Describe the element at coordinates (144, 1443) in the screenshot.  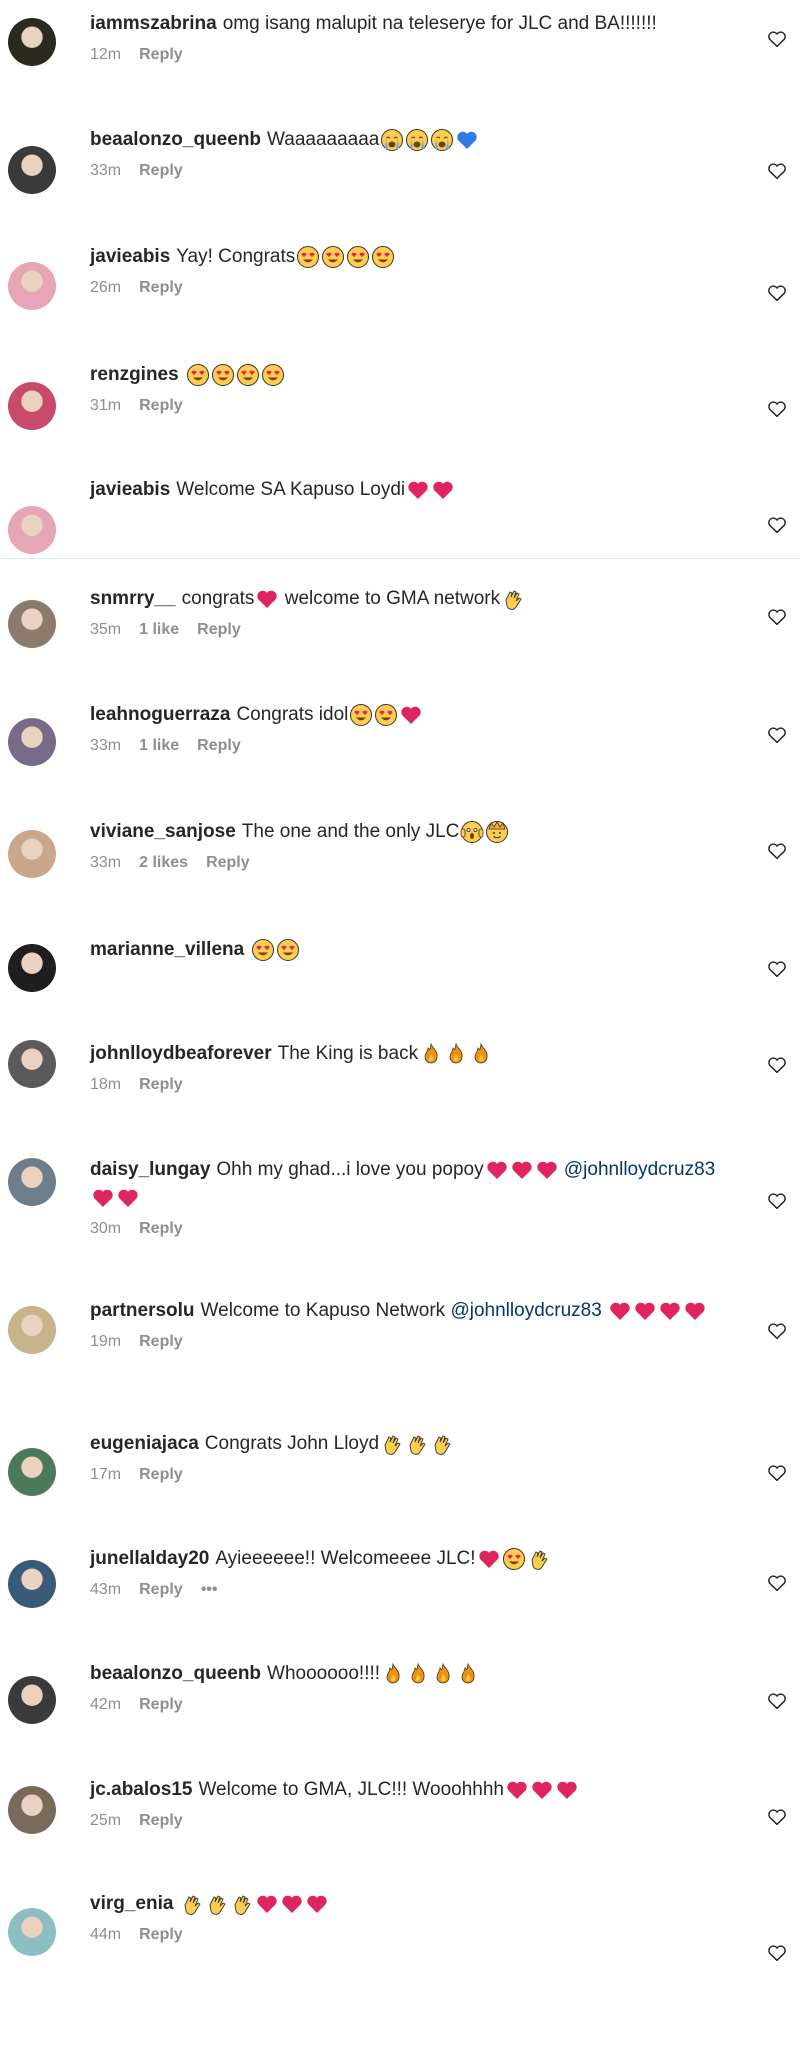
I see `username-link: eugeniajaca` at that location.